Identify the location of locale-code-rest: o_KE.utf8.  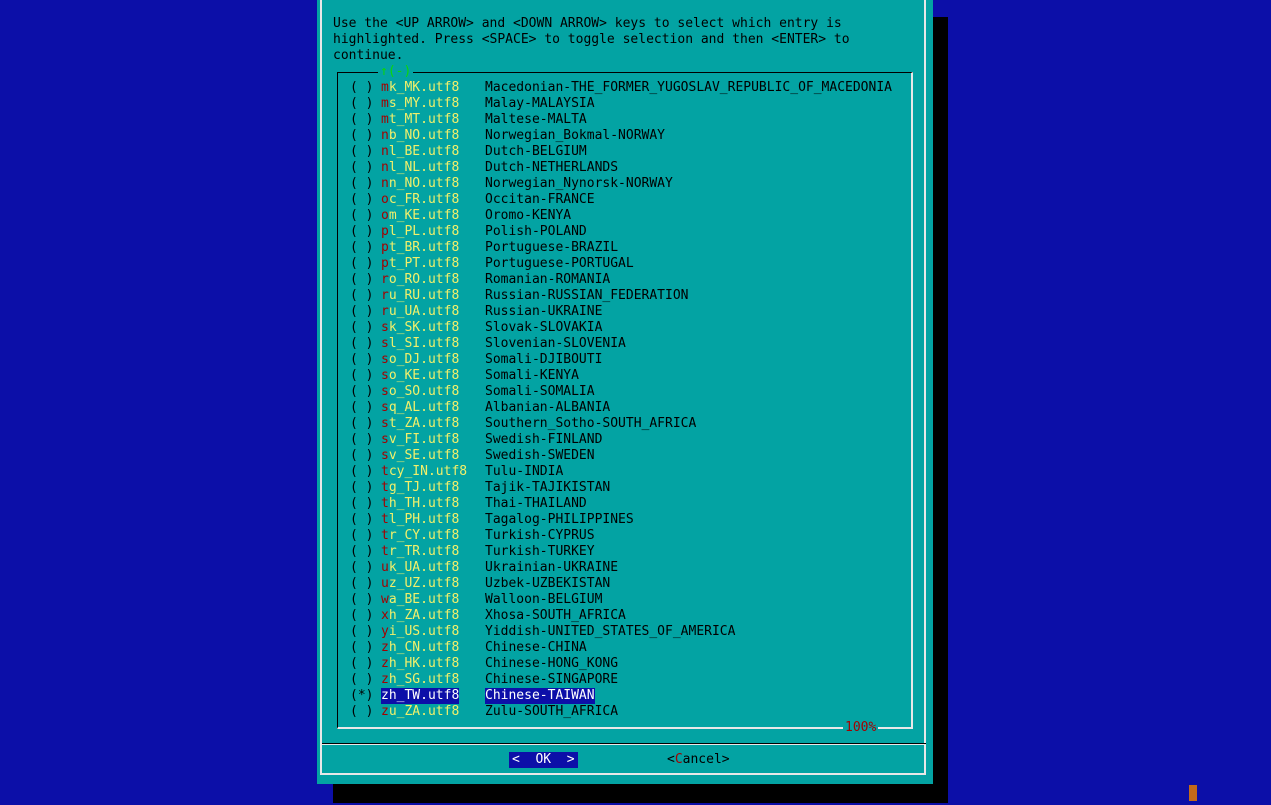
(424, 375).